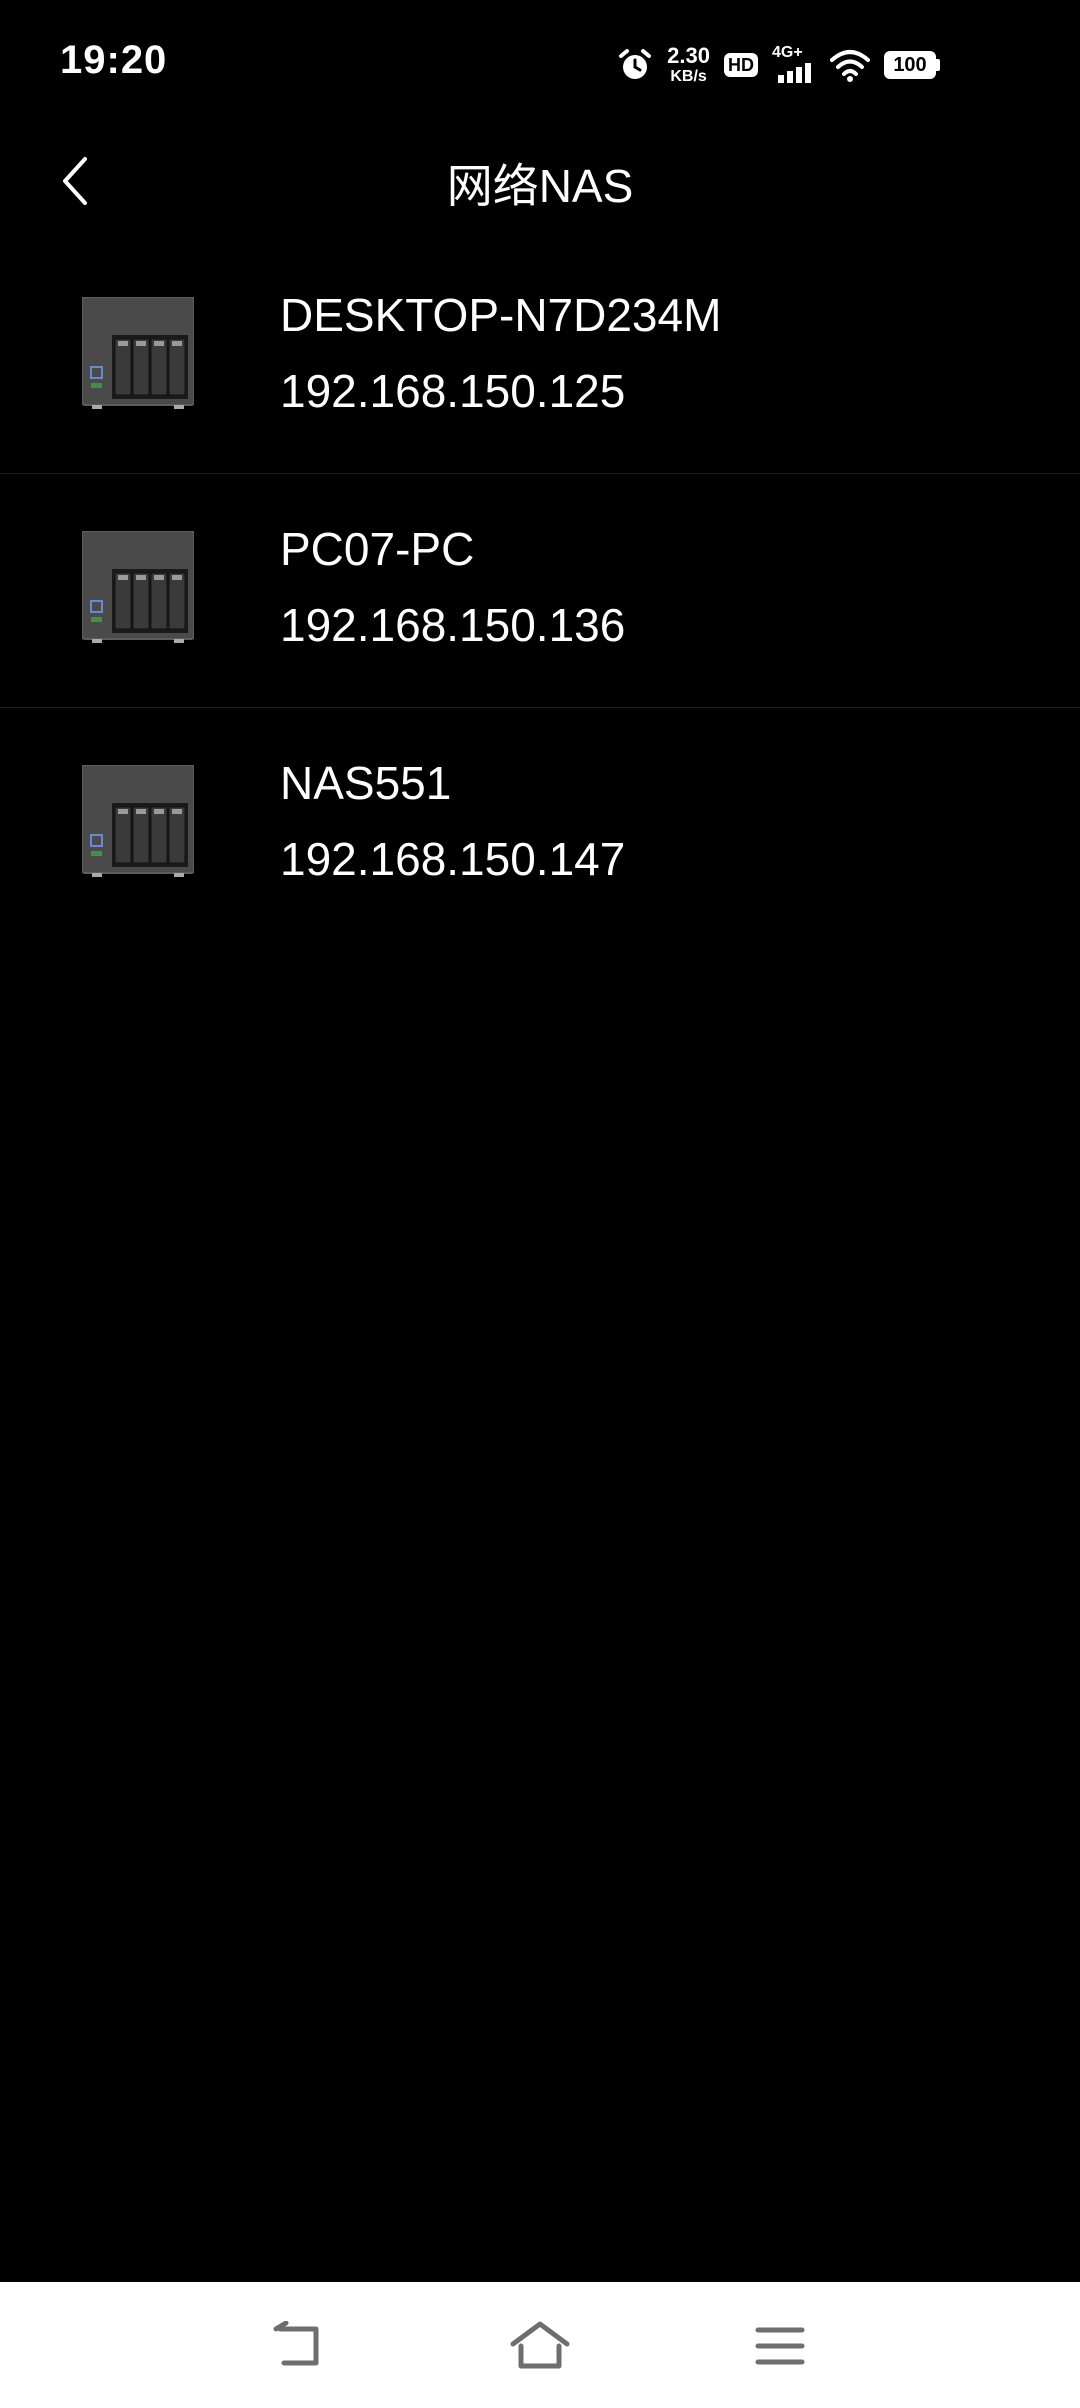 This screenshot has width=1080, height=2408. What do you see at coordinates (296, 2343) in the screenshot?
I see `back-icon` at bounding box center [296, 2343].